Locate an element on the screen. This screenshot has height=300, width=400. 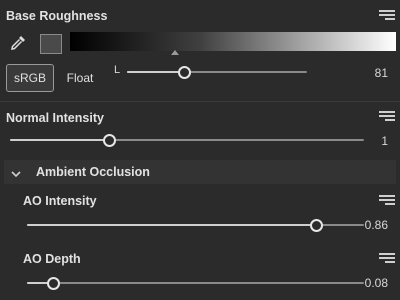
roughness-slider is located at coordinates (217, 72).